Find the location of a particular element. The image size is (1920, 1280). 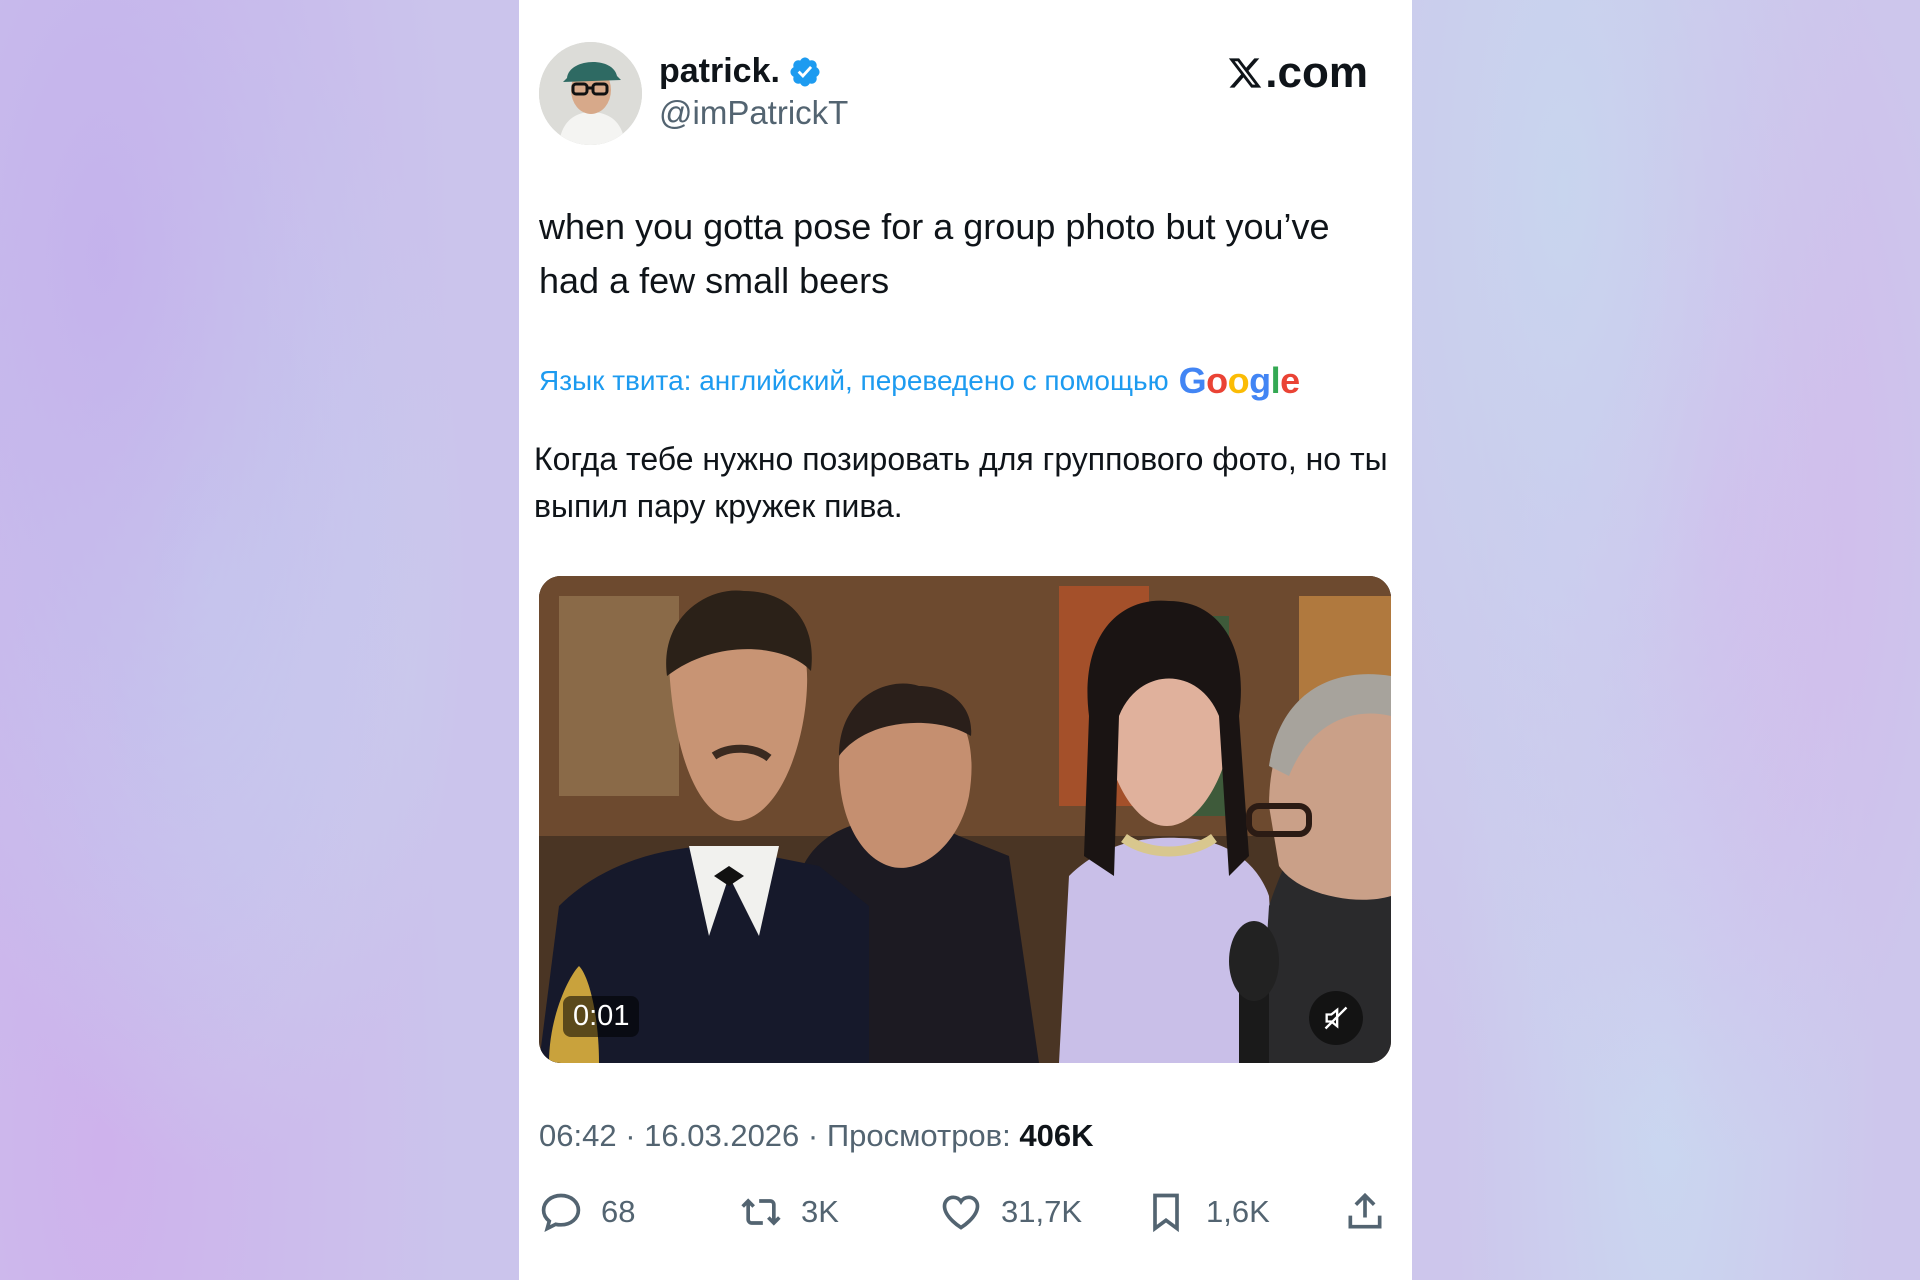

author-name-row: patrick. is located at coordinates (740, 71).